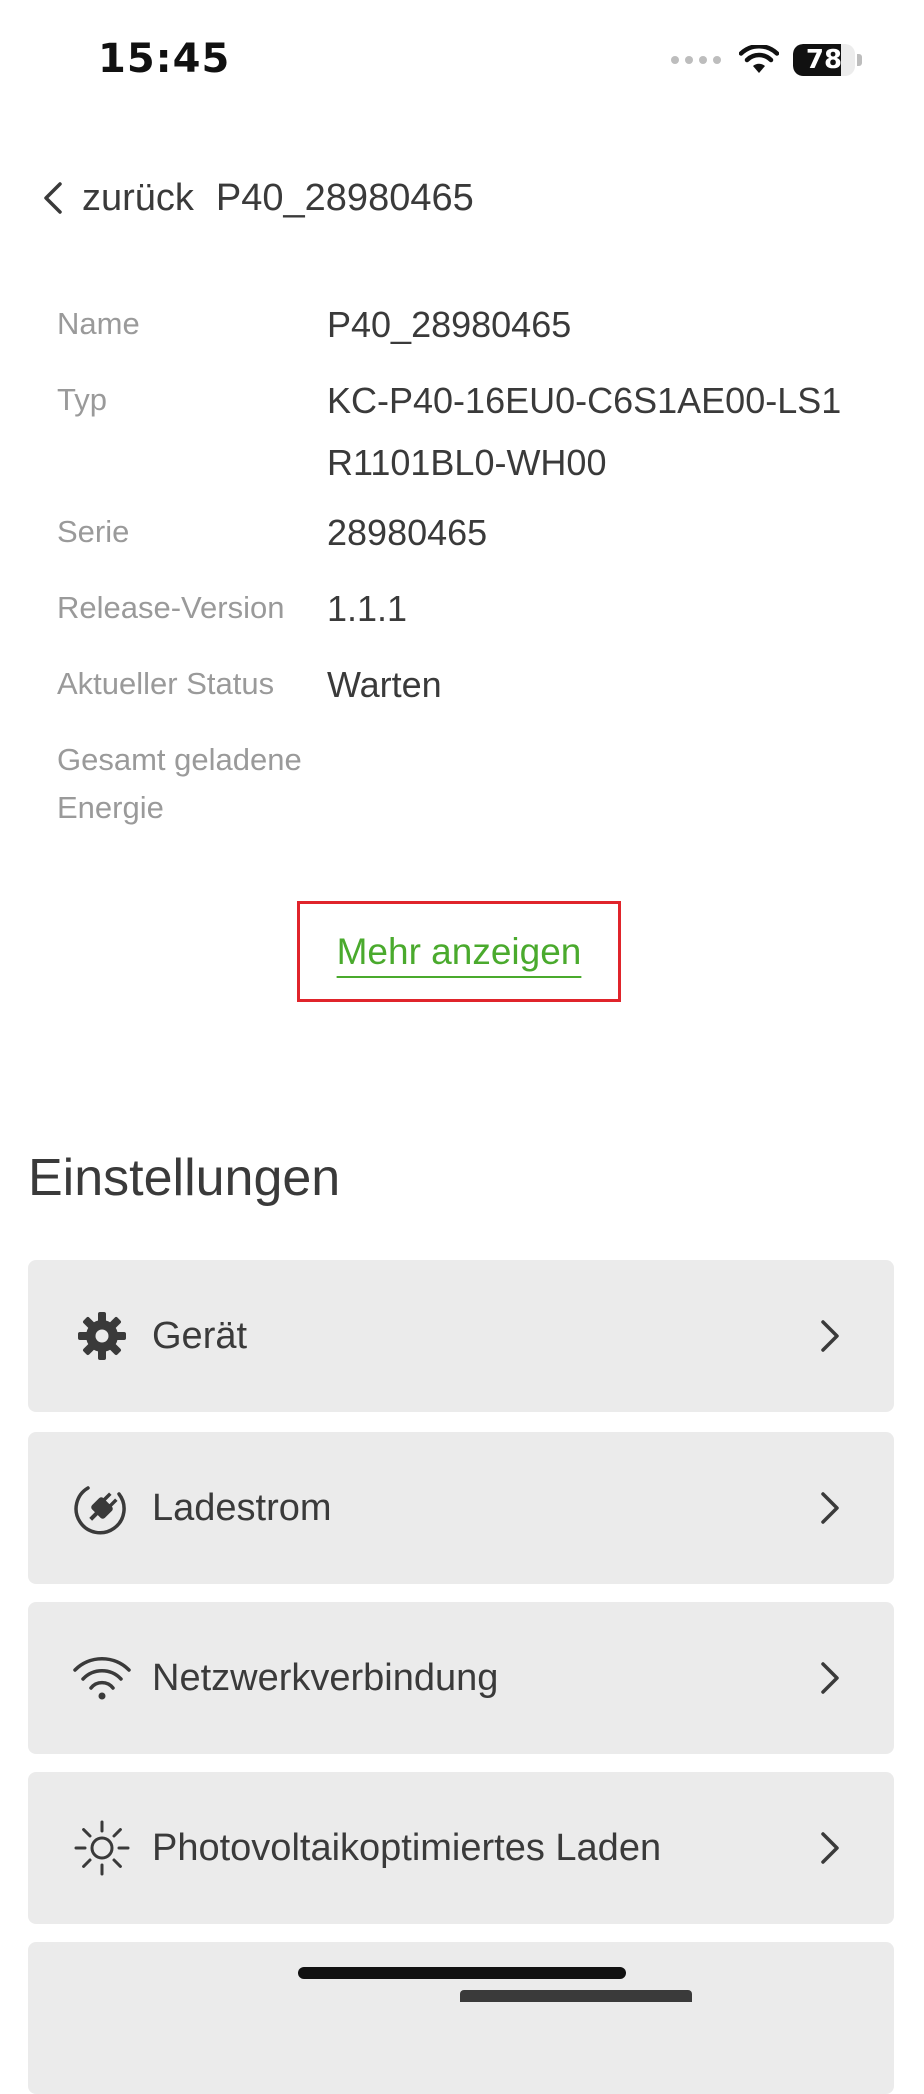 This screenshot has width=924, height=2094. I want to click on plug-icon, so click(102, 1508).